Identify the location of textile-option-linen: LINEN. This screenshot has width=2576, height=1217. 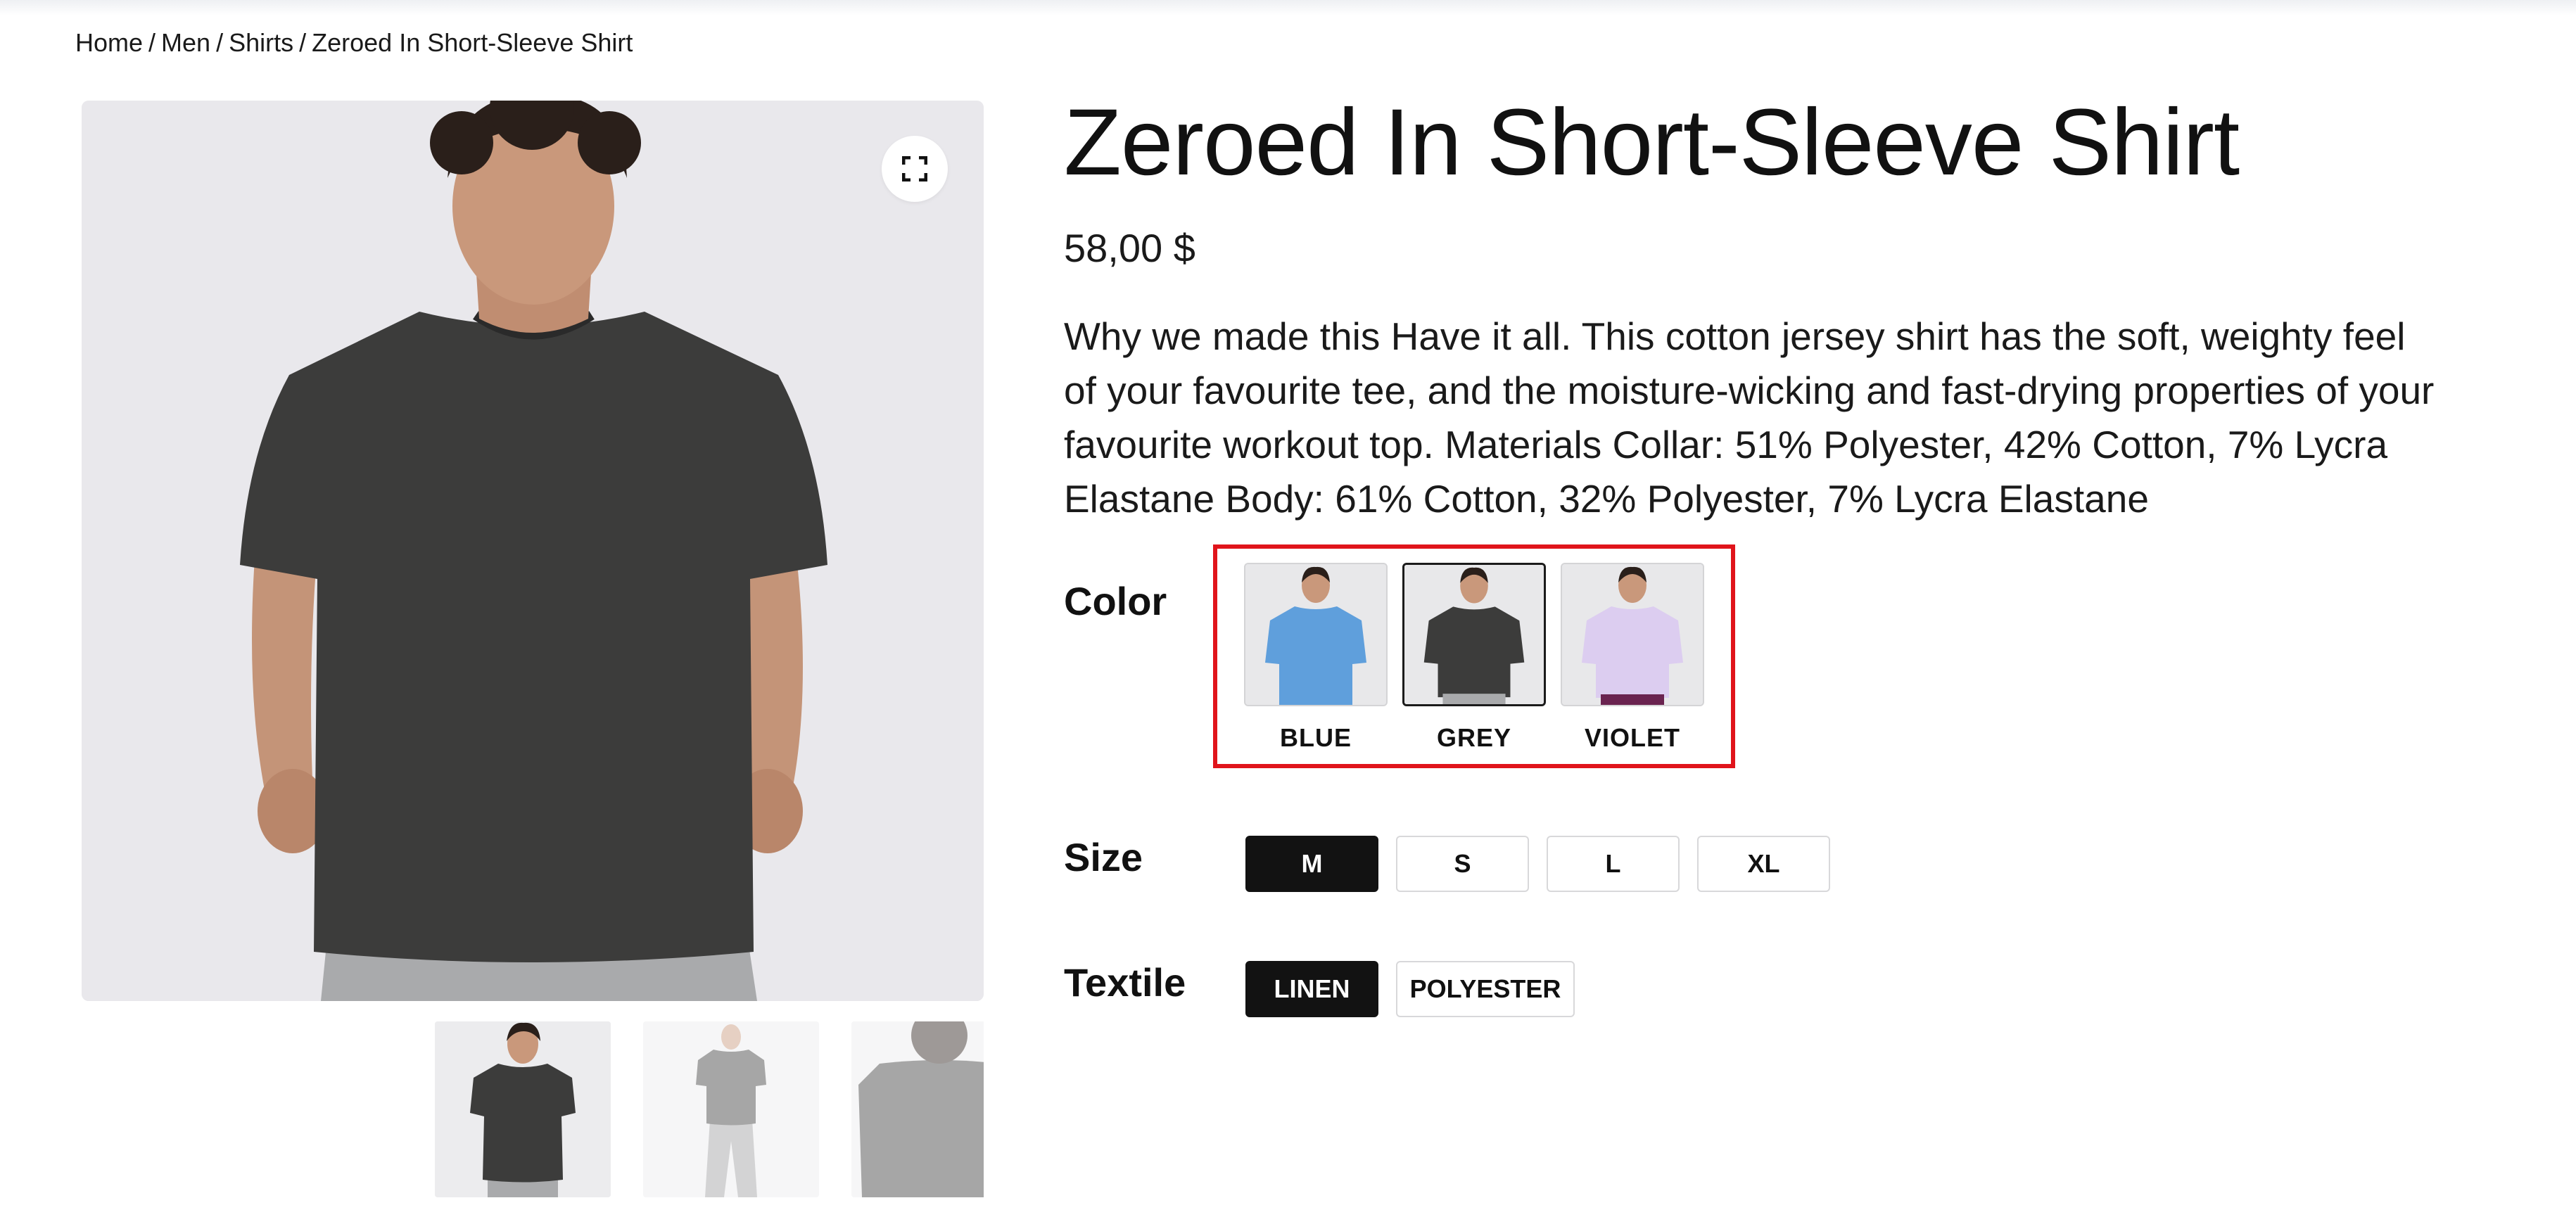
(1311, 989).